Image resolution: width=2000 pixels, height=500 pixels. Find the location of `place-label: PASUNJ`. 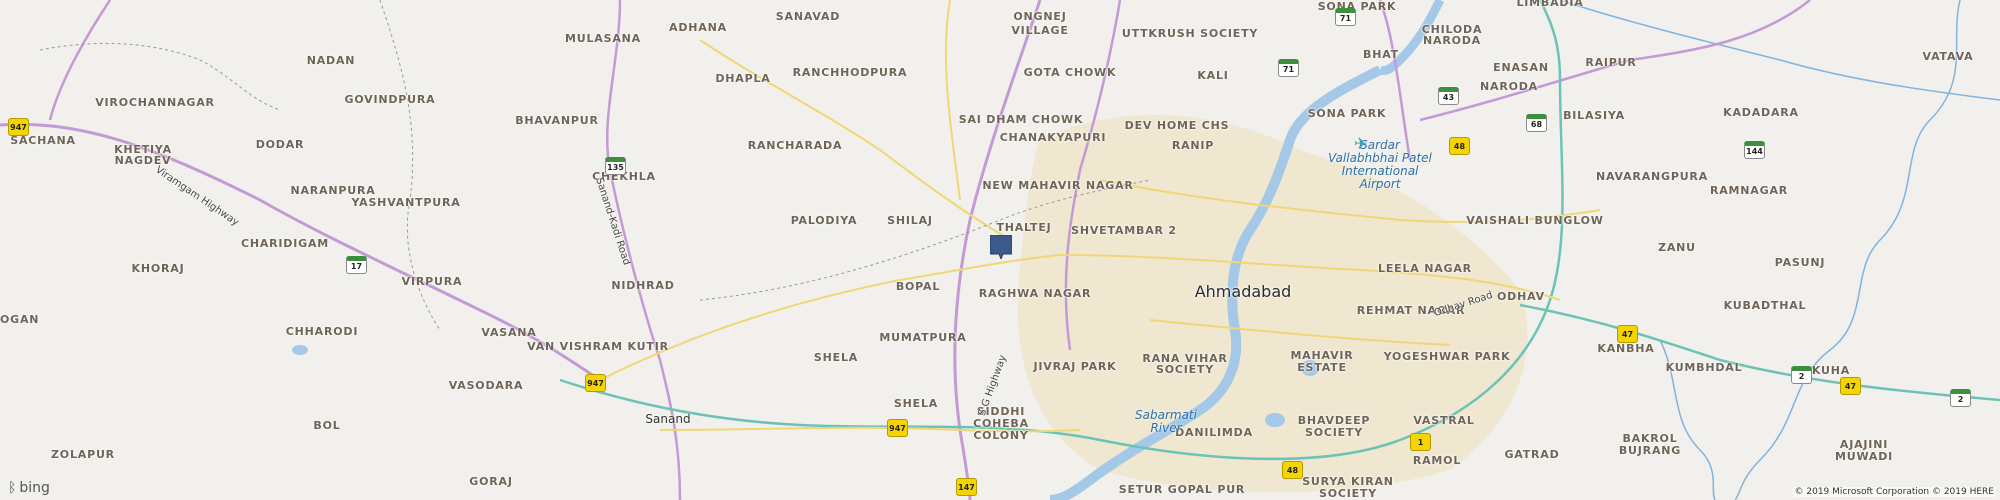

place-label: PASUNJ is located at coordinates (1800, 262).